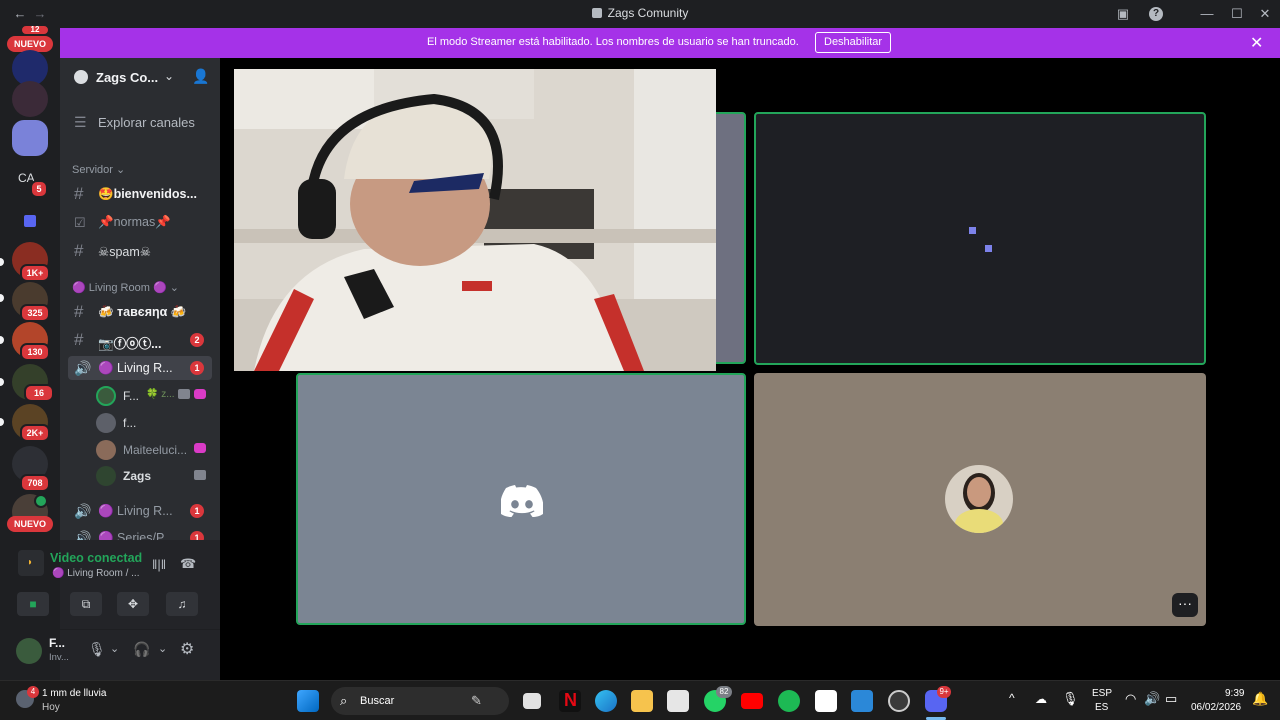  Describe the element at coordinates (140, 122) in the screenshot. I see `explore-channels: ☰ Explorar canales` at that location.